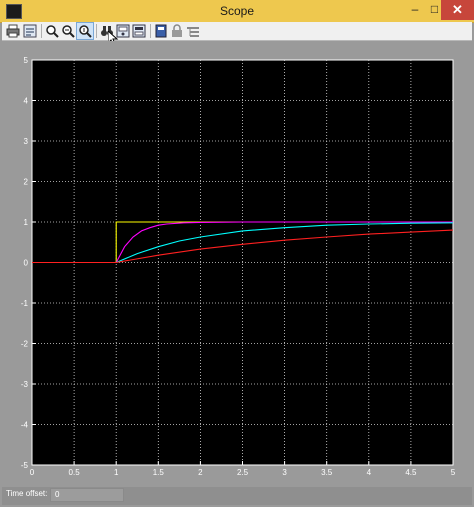  I want to click on y-tick-label: 4, so click(26, 101).